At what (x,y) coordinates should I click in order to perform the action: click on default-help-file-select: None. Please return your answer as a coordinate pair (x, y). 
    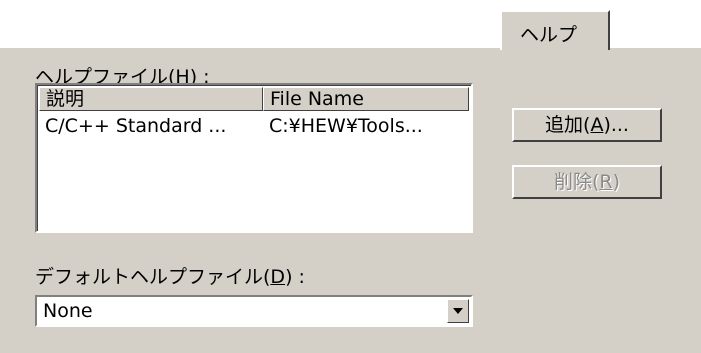
    Looking at the image, I should click on (254, 311).